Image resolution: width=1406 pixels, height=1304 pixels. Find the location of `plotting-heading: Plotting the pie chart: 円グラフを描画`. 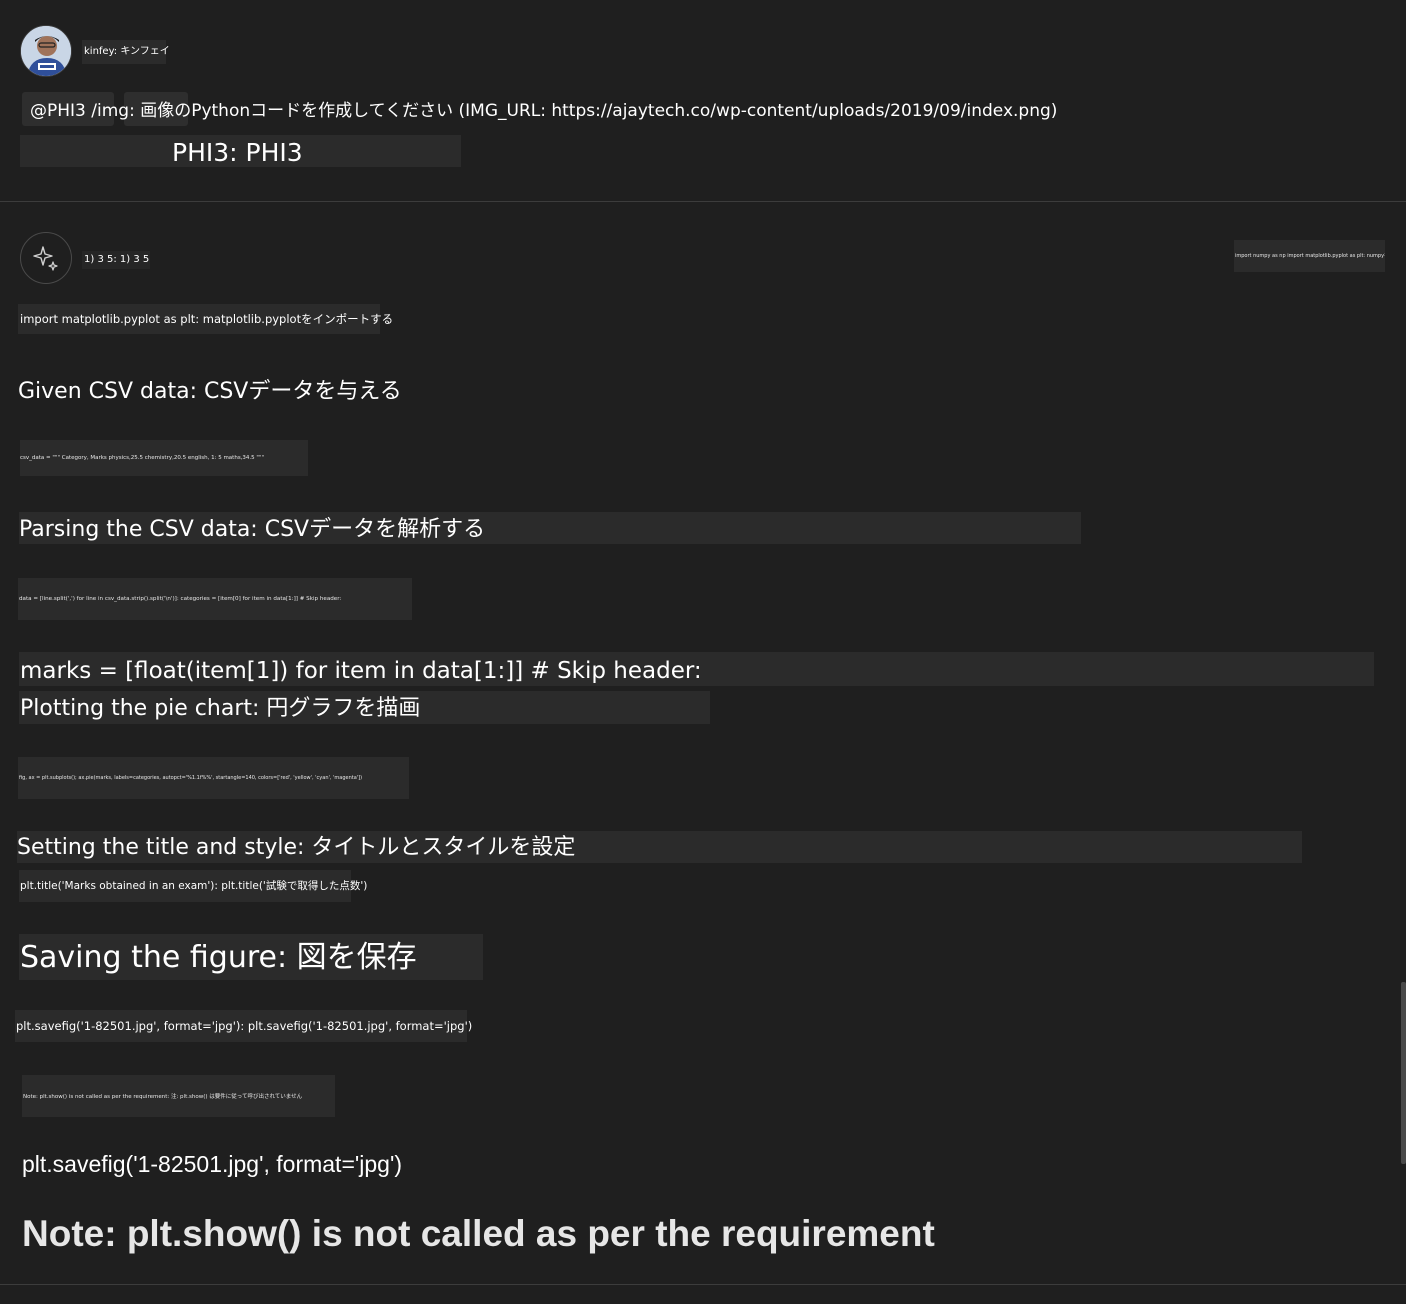

plotting-heading: Plotting the pie chart: 円グラフを描画 is located at coordinates (220, 708).